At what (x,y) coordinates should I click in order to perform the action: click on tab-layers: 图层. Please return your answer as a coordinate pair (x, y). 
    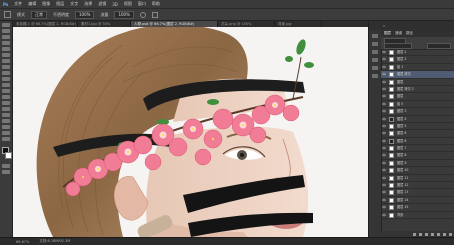
    Looking at the image, I should click on (387, 33).